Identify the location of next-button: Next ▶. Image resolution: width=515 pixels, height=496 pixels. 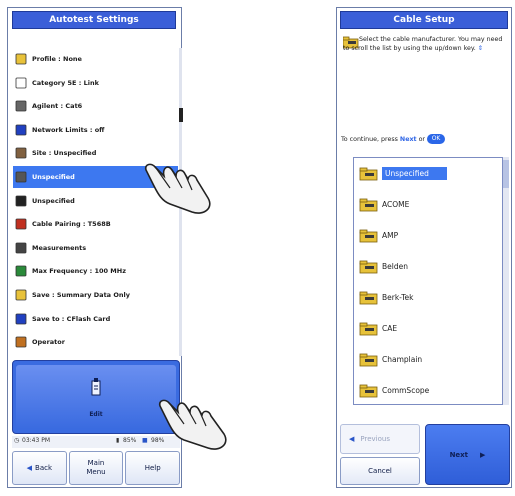
(467, 454).